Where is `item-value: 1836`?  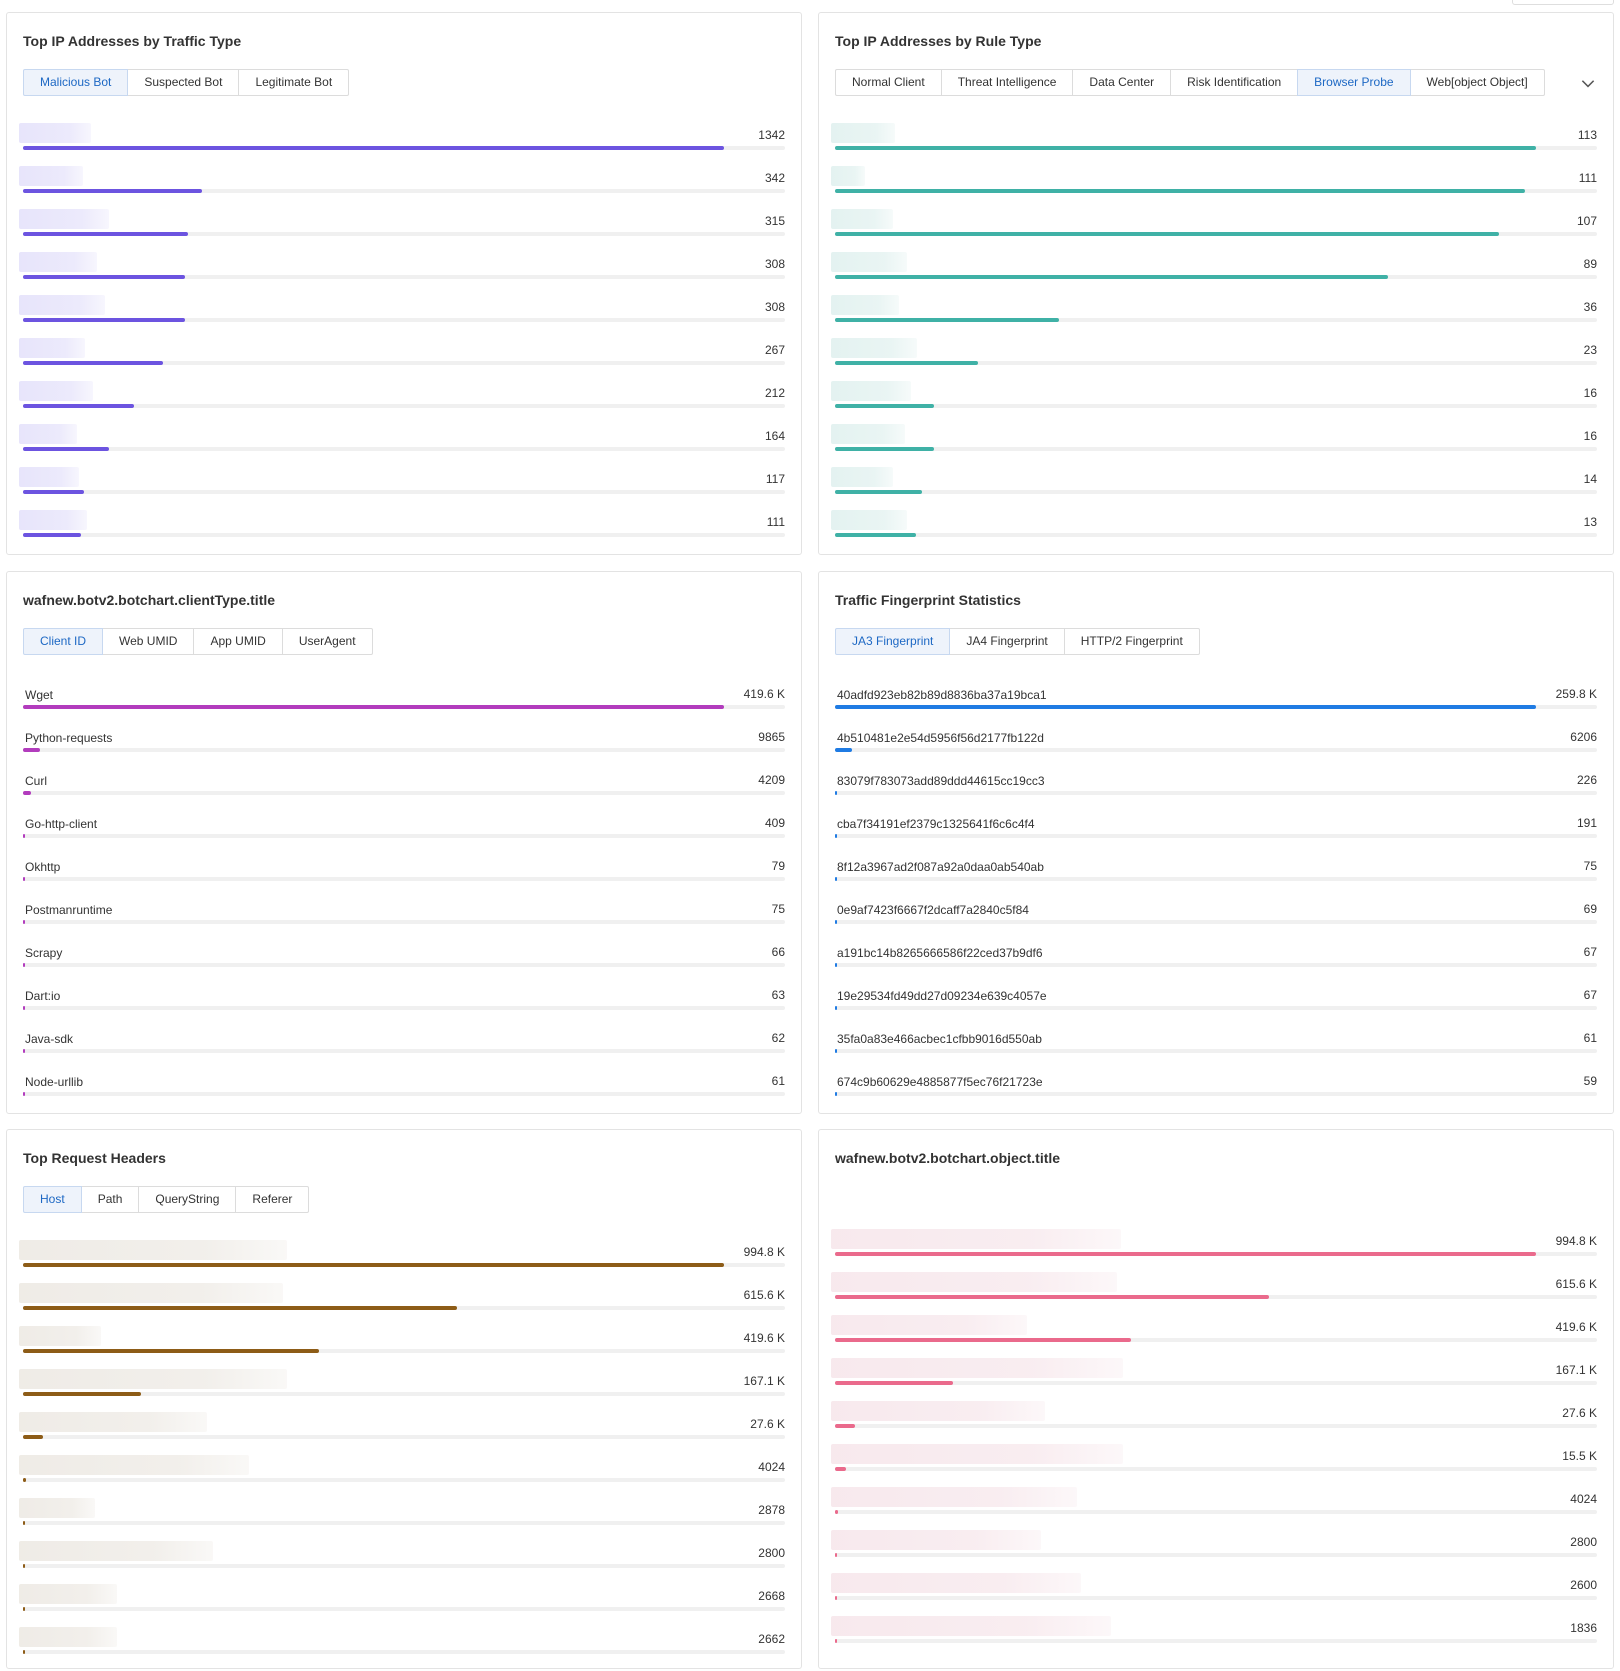 item-value: 1836 is located at coordinates (1583, 1628).